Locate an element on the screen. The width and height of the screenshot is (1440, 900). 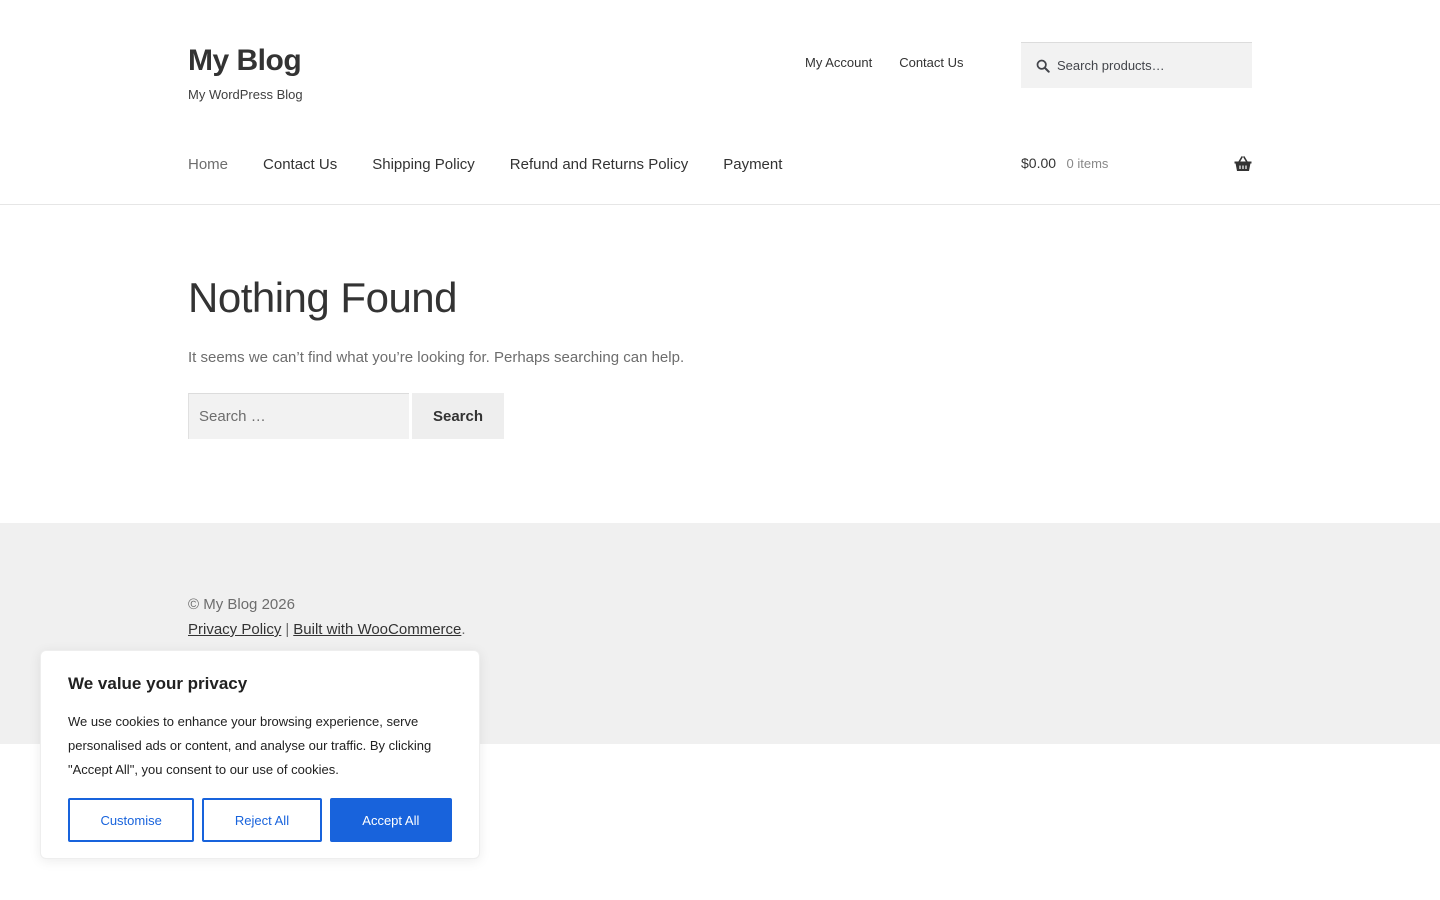
accept-all-button: Accept All is located at coordinates (390, 820).